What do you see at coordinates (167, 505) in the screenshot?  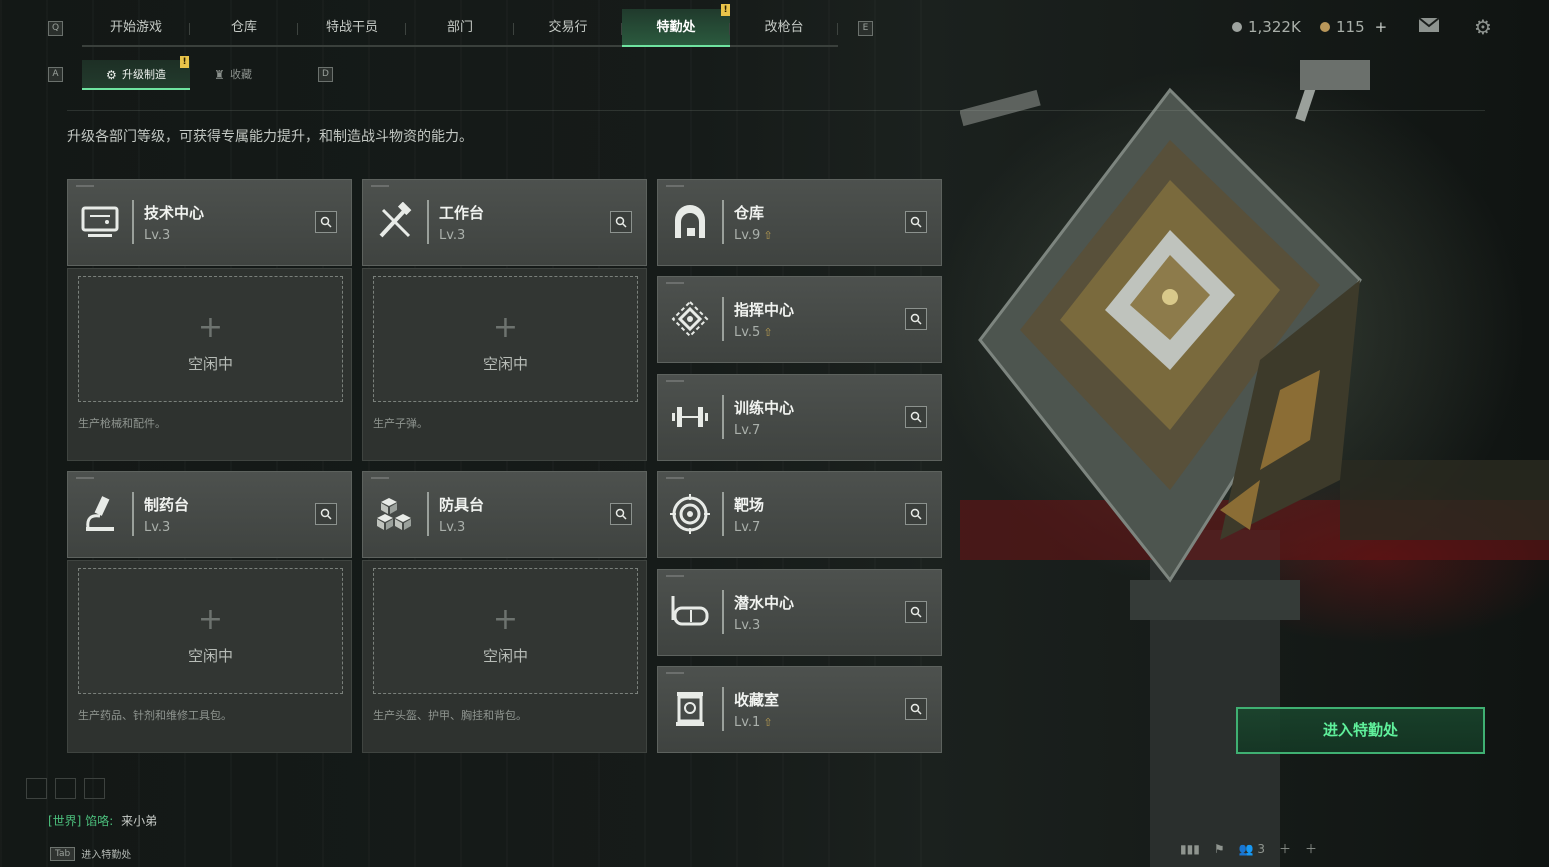 I see `station-name: 制药台` at bounding box center [167, 505].